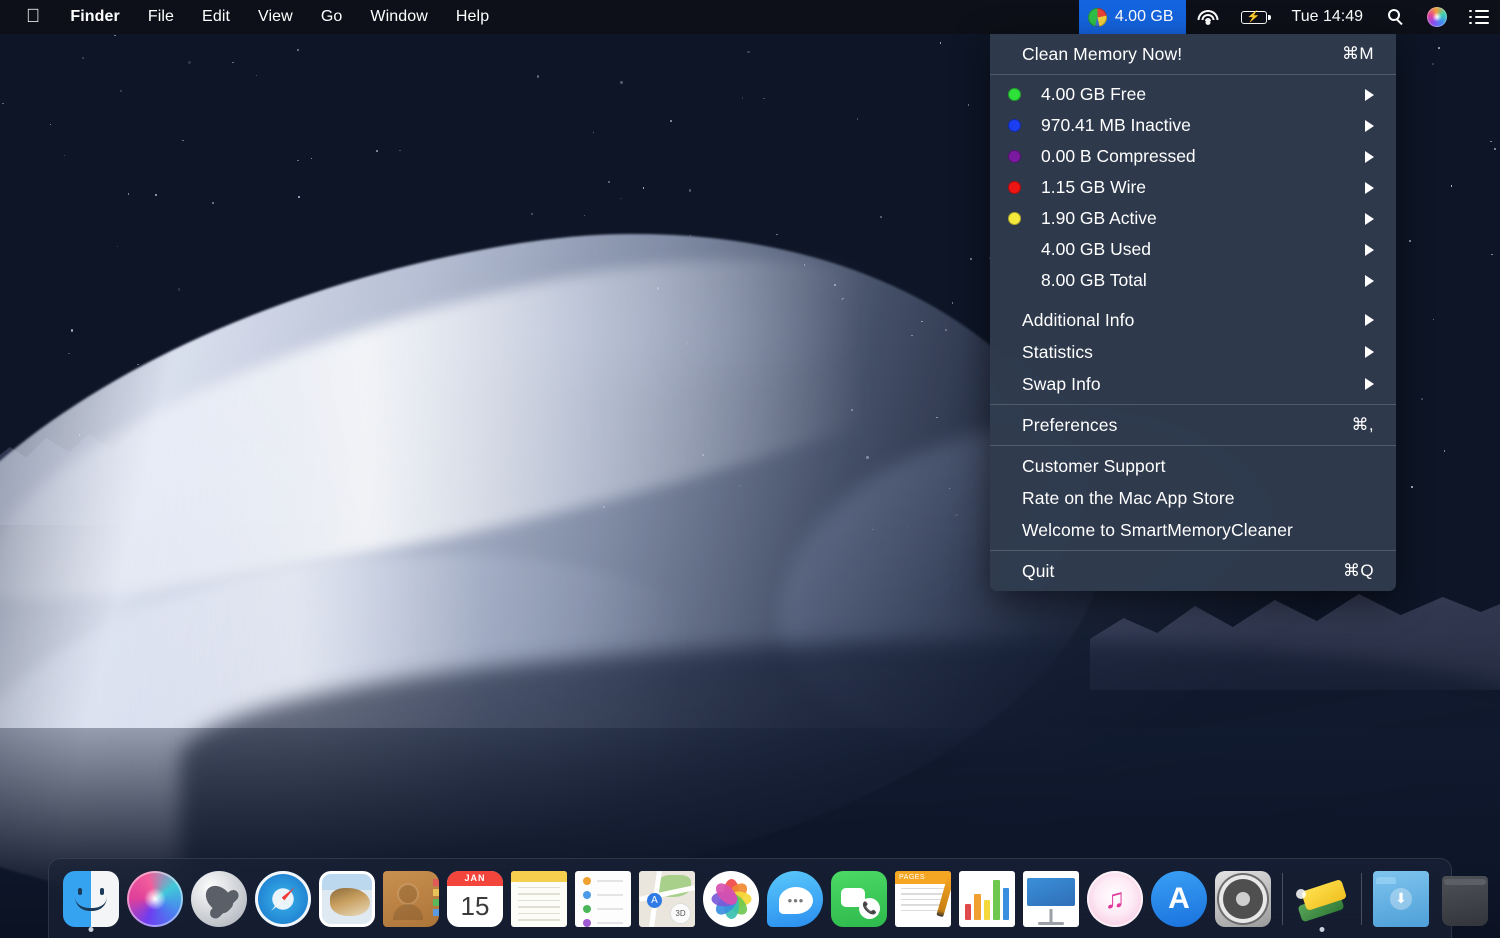  I want to click on maps-3d-badge: 3D, so click(680, 913).